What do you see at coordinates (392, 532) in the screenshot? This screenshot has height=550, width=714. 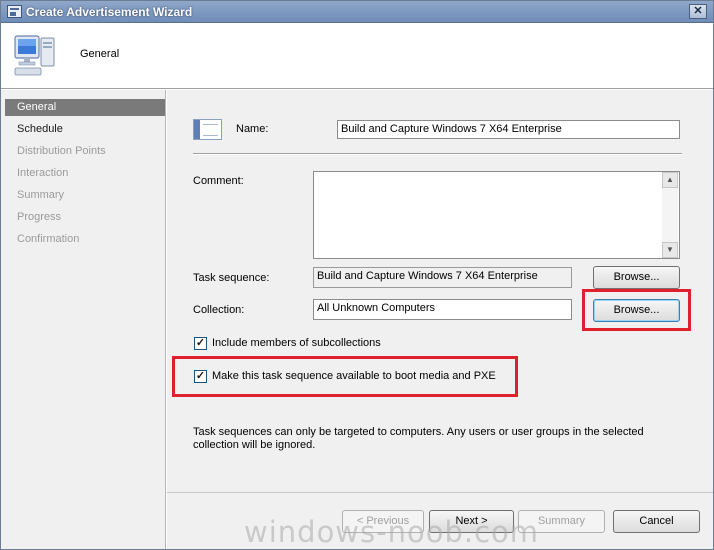 I see `watermark: windows-noob.com` at bounding box center [392, 532].